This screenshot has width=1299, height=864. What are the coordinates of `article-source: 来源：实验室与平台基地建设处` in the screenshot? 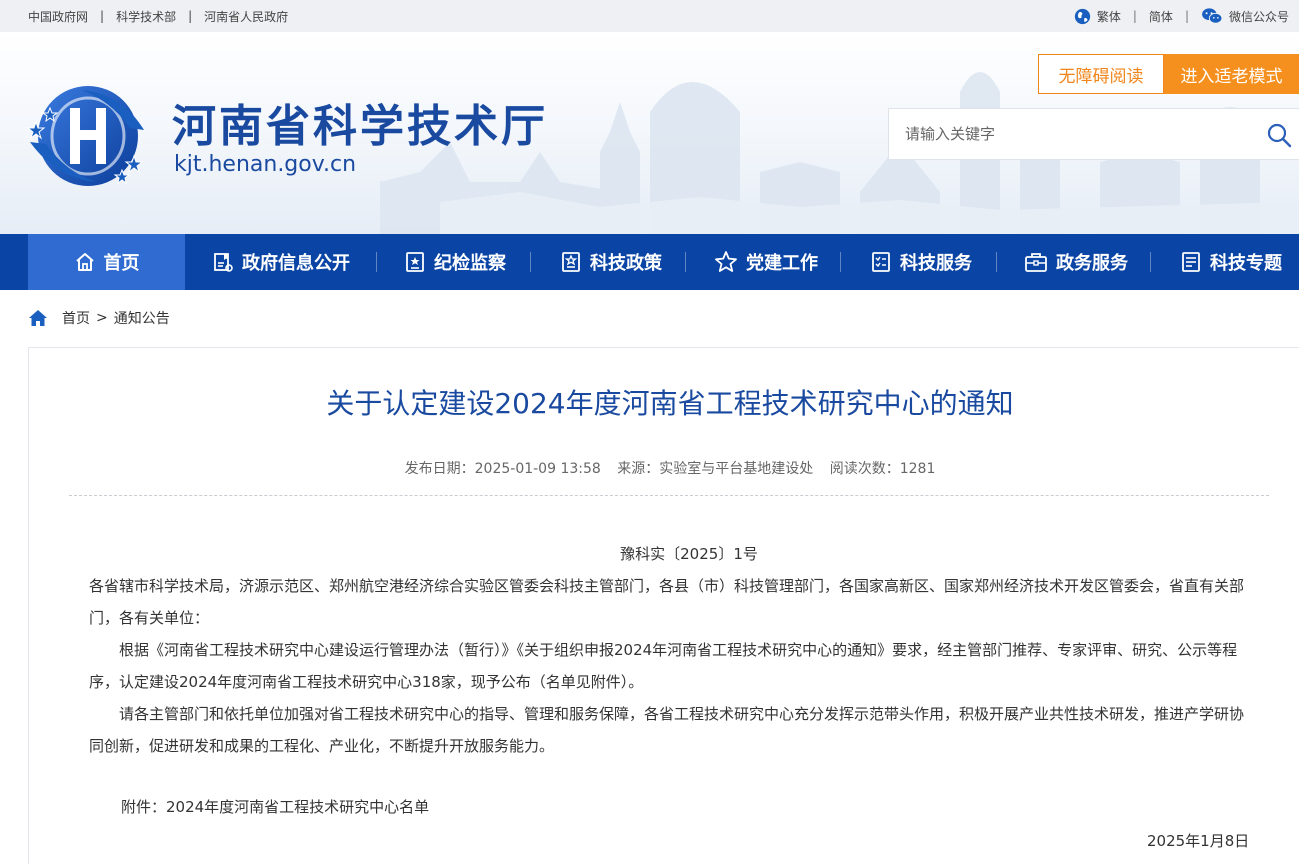 It's located at (715, 469).